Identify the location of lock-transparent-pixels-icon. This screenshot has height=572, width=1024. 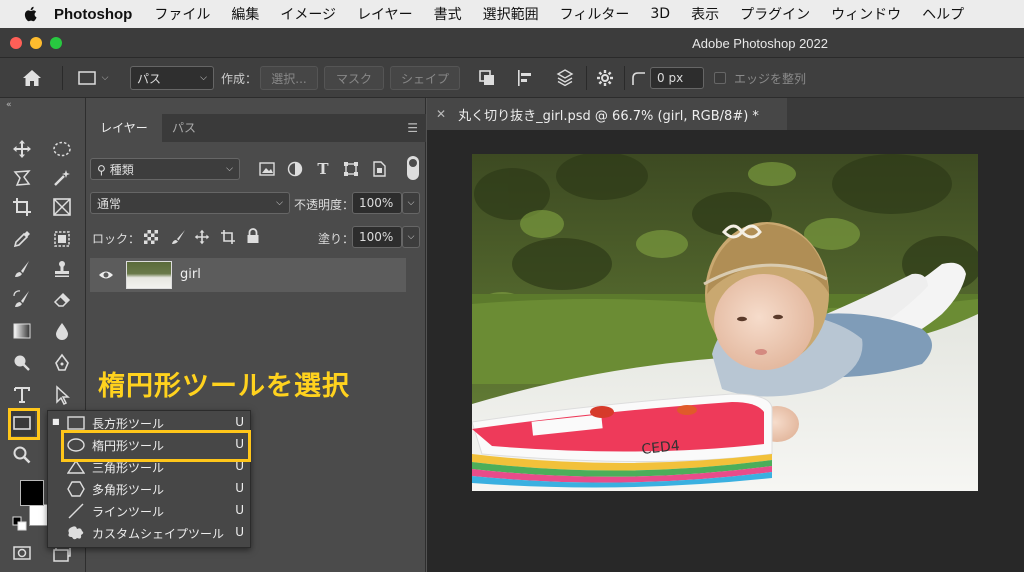
(151, 237).